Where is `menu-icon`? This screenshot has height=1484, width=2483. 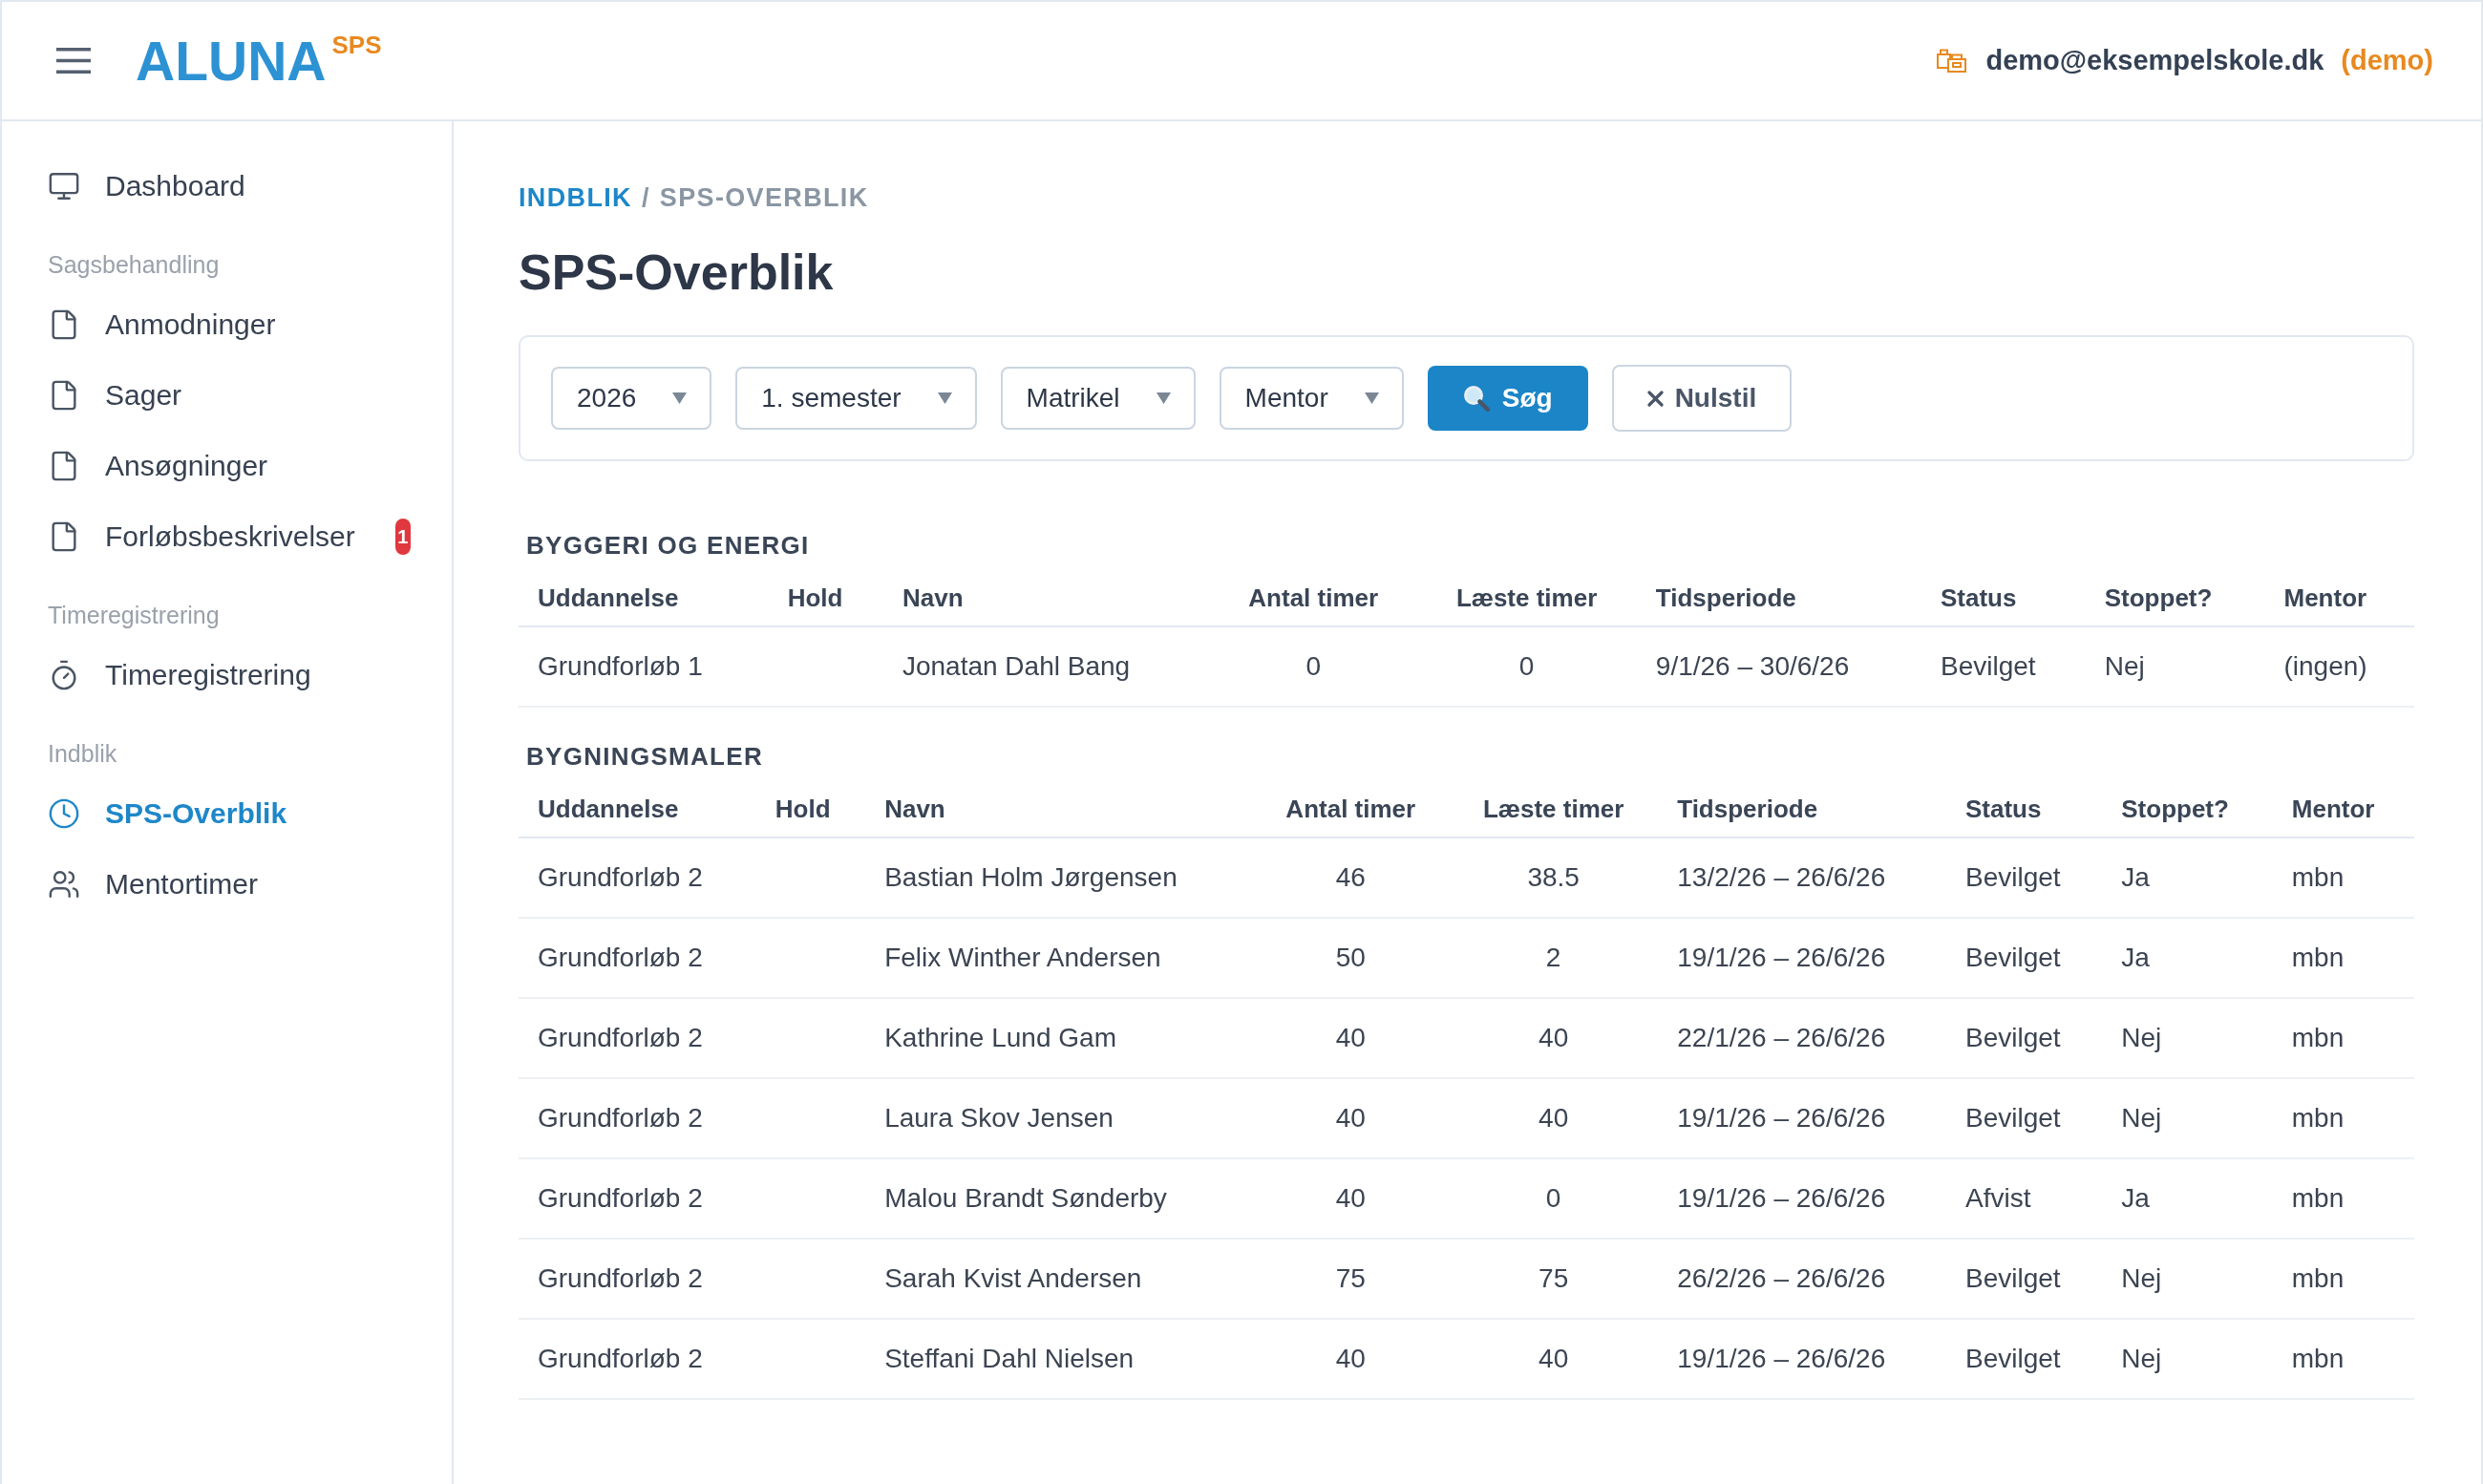
menu-icon is located at coordinates (73, 61).